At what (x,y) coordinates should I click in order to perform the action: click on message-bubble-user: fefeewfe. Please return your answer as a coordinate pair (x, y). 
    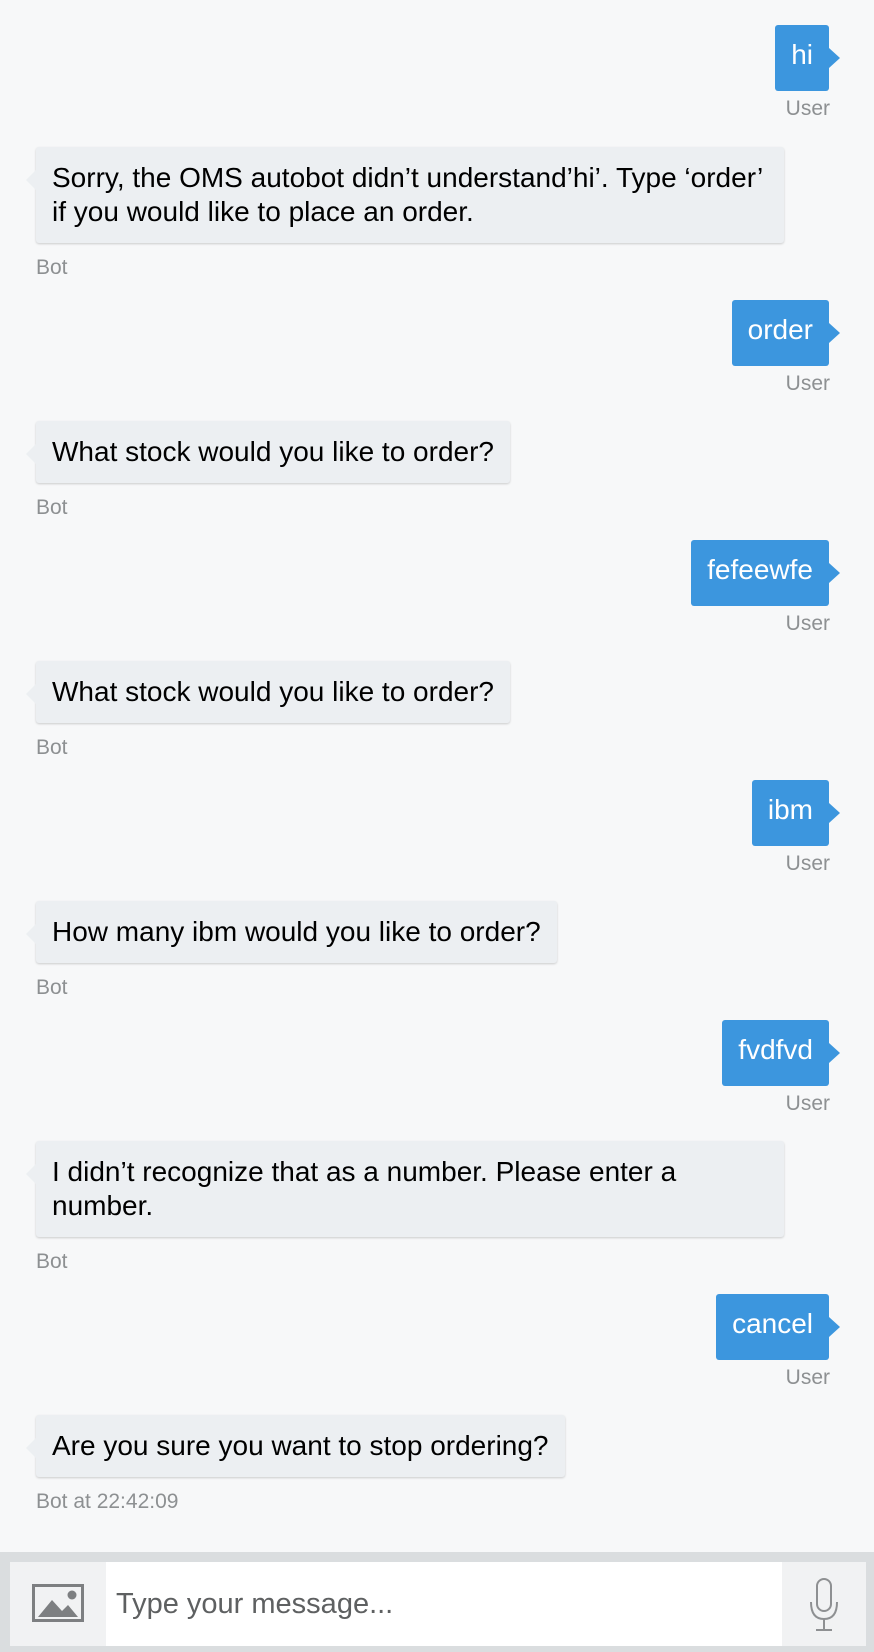
    Looking at the image, I should click on (765, 573).